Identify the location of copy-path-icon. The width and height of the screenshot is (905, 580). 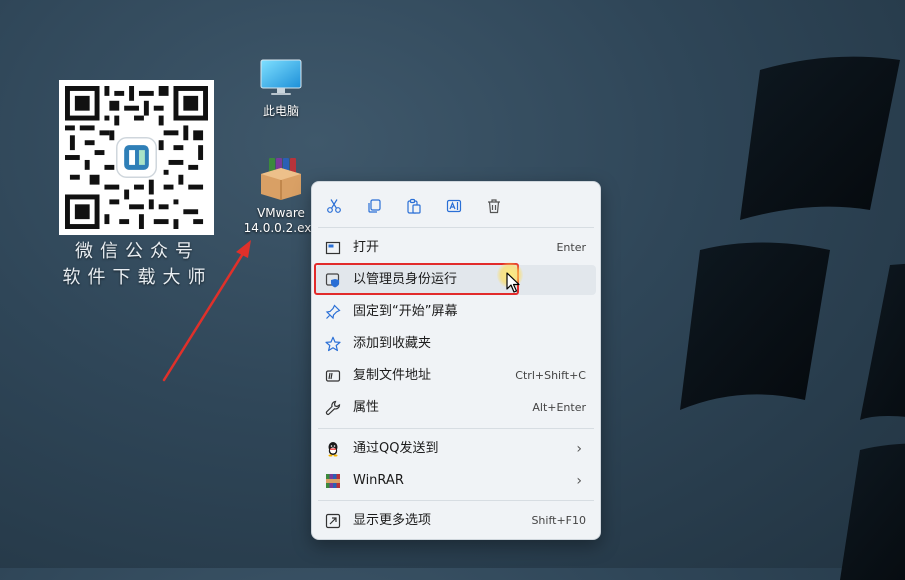
(333, 376).